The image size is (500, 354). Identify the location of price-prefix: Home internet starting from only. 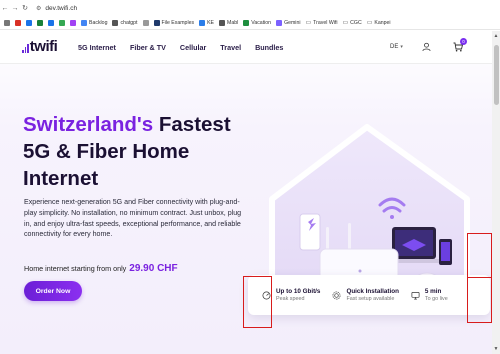
(75, 268).